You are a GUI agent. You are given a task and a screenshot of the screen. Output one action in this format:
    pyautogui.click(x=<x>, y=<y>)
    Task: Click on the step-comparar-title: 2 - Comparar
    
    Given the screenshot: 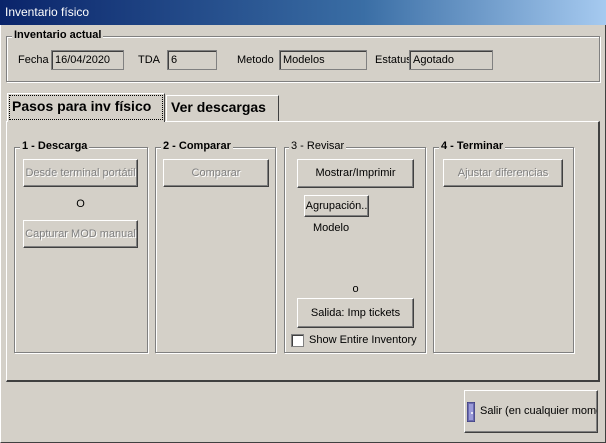 What is the action you would take?
    pyautogui.click(x=197, y=146)
    